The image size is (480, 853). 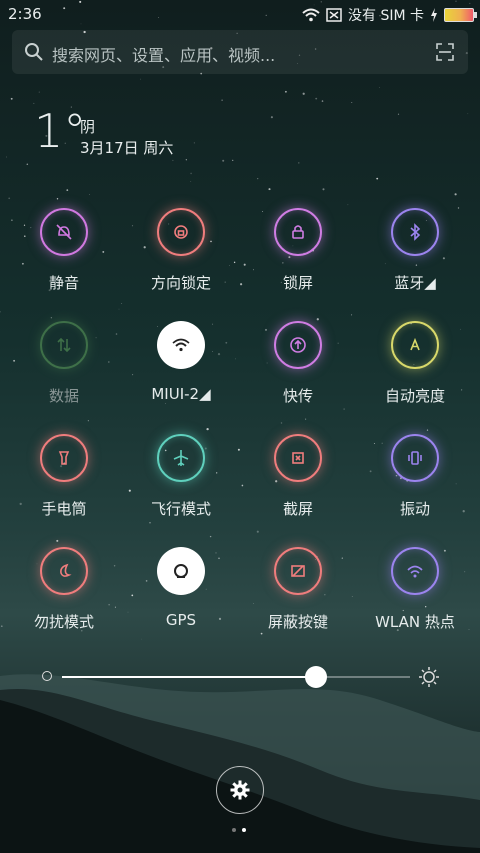 I want to click on rotation-lock-icon, so click(x=181, y=232).